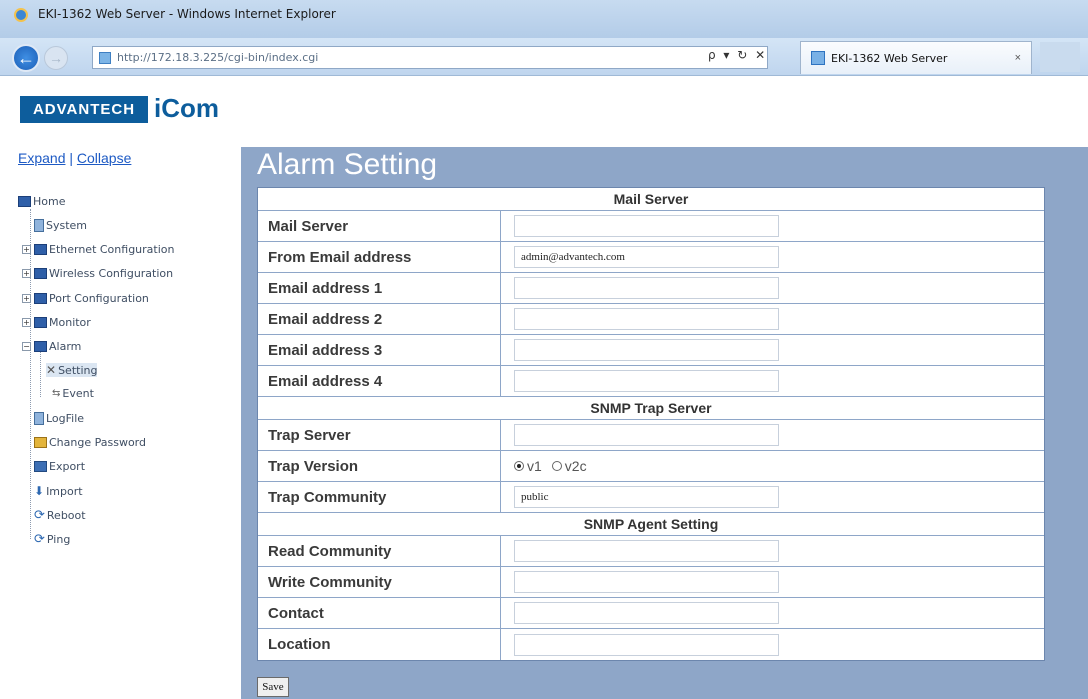 This screenshot has width=1088, height=699. I want to click on form-row: Email address 3, so click(651, 350).